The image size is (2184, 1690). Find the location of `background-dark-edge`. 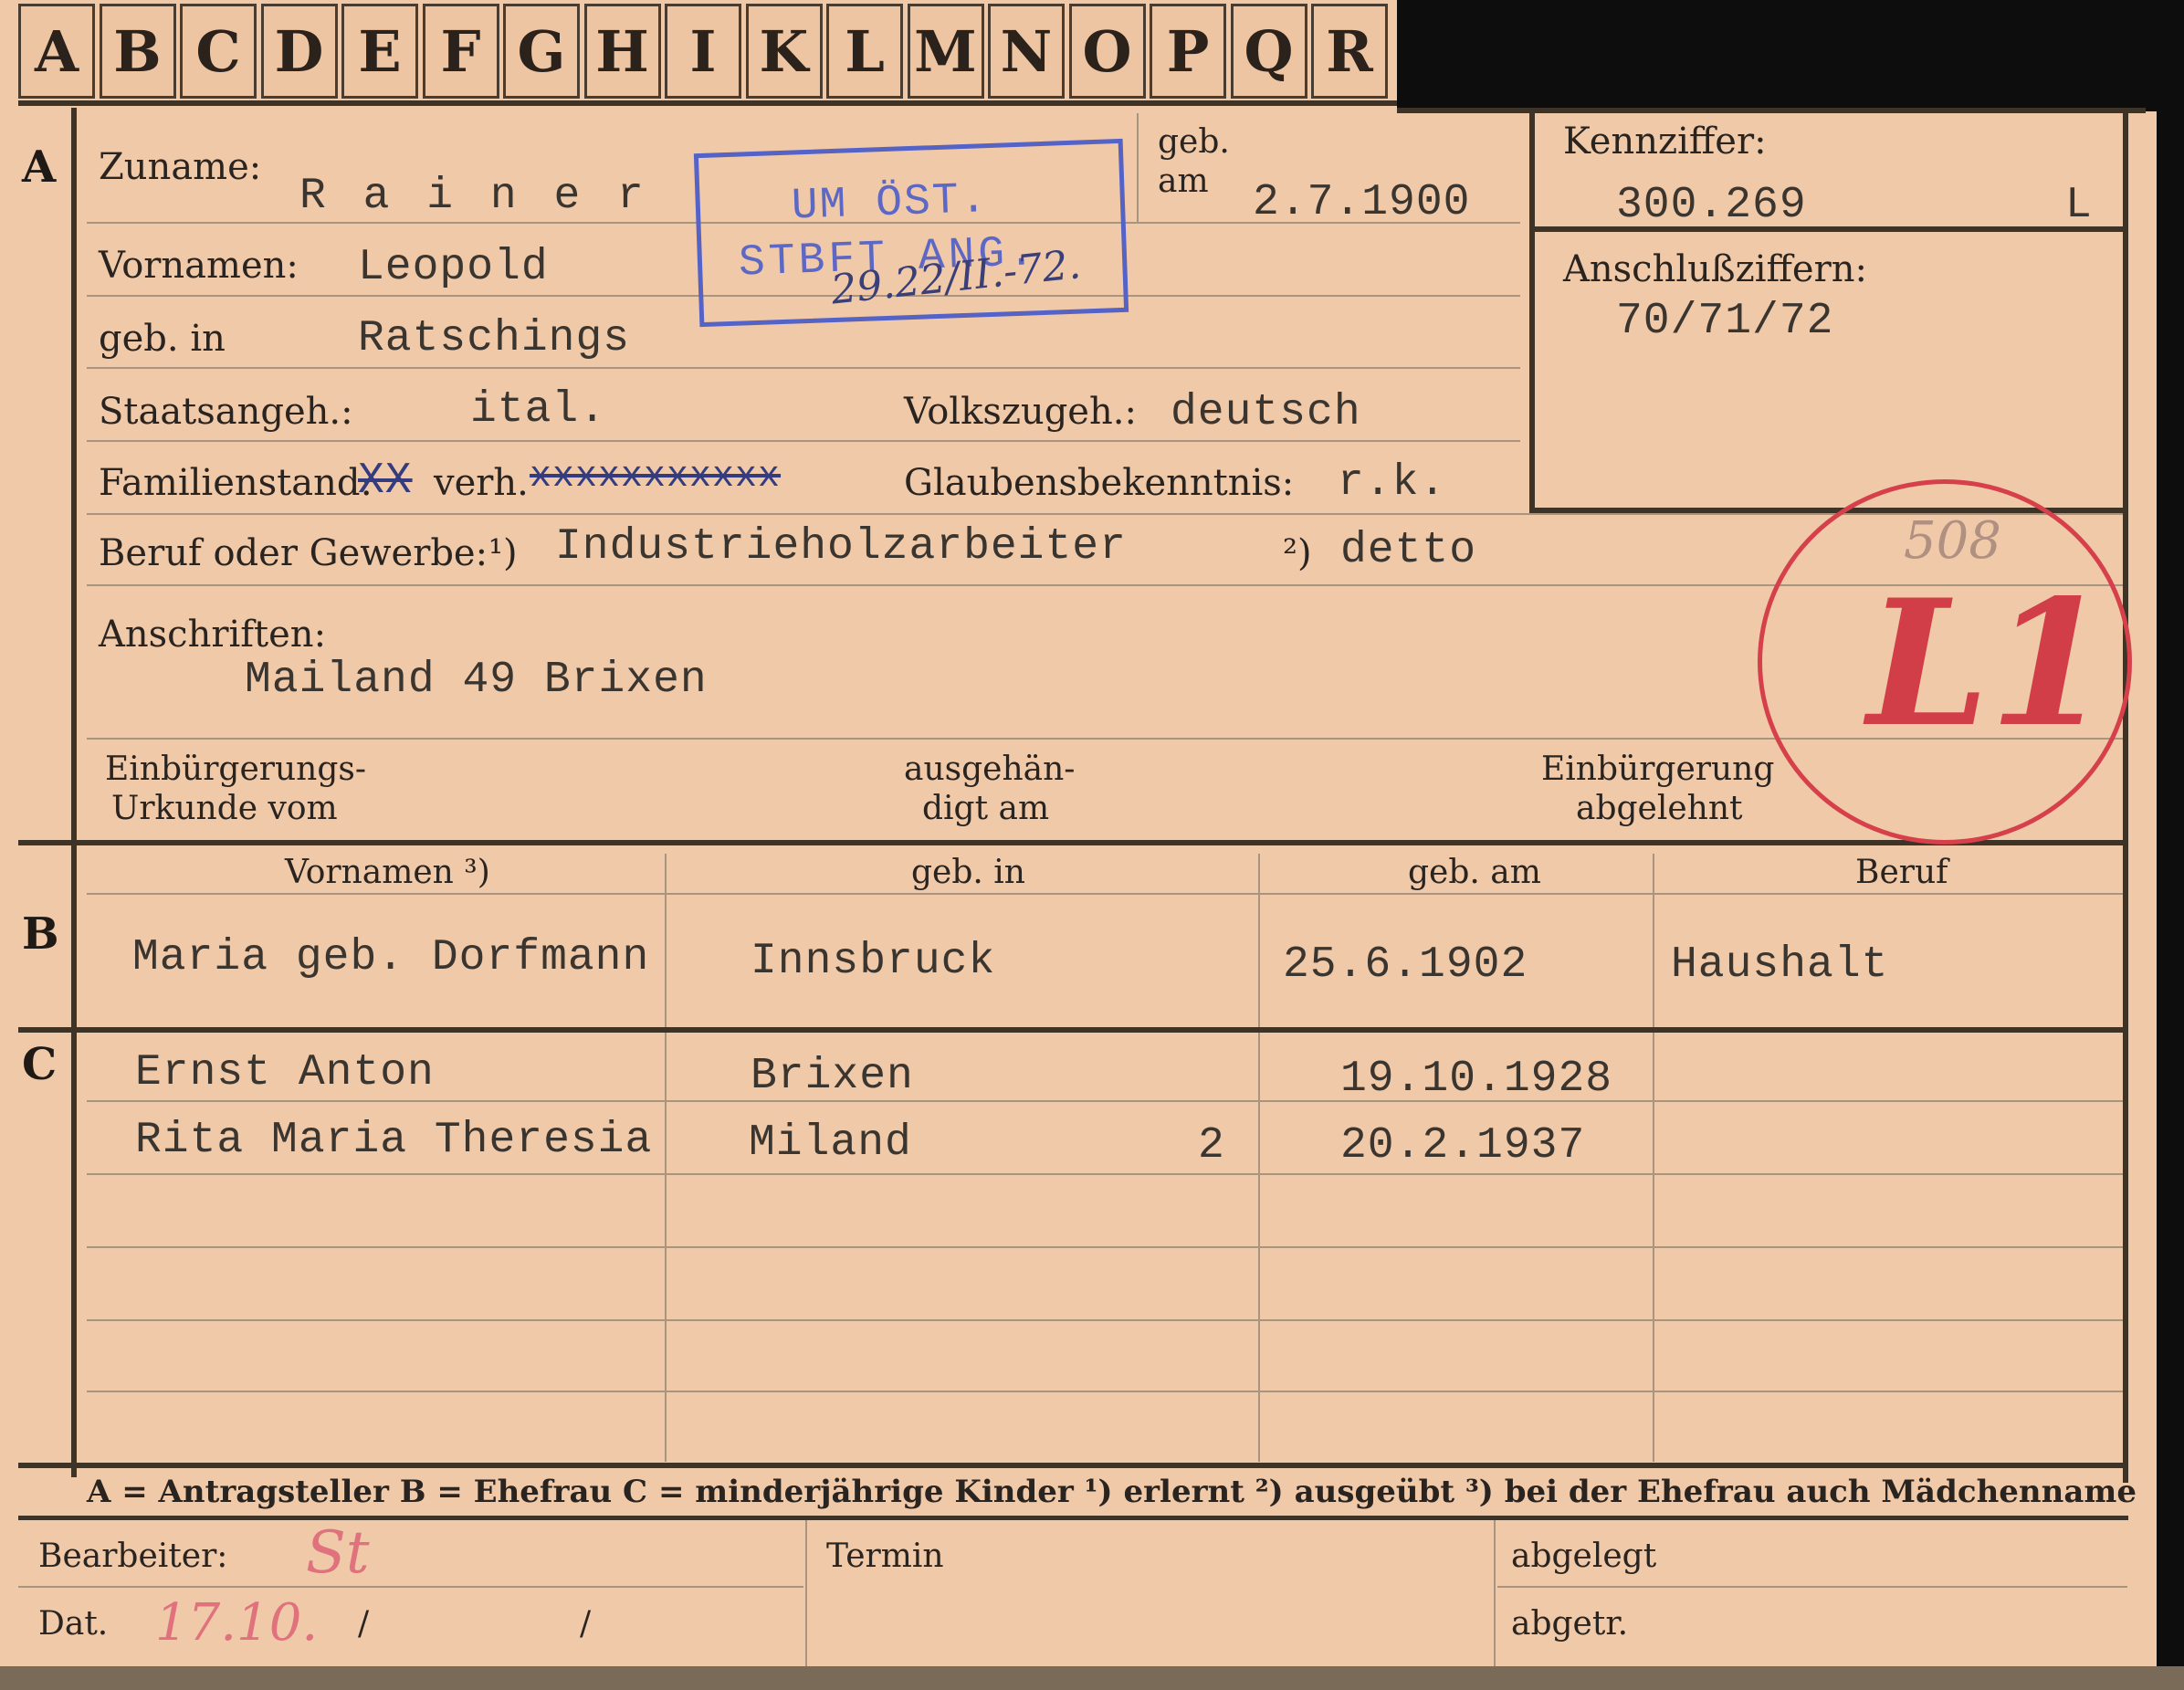

background-dark-edge is located at coordinates (2170, 900).